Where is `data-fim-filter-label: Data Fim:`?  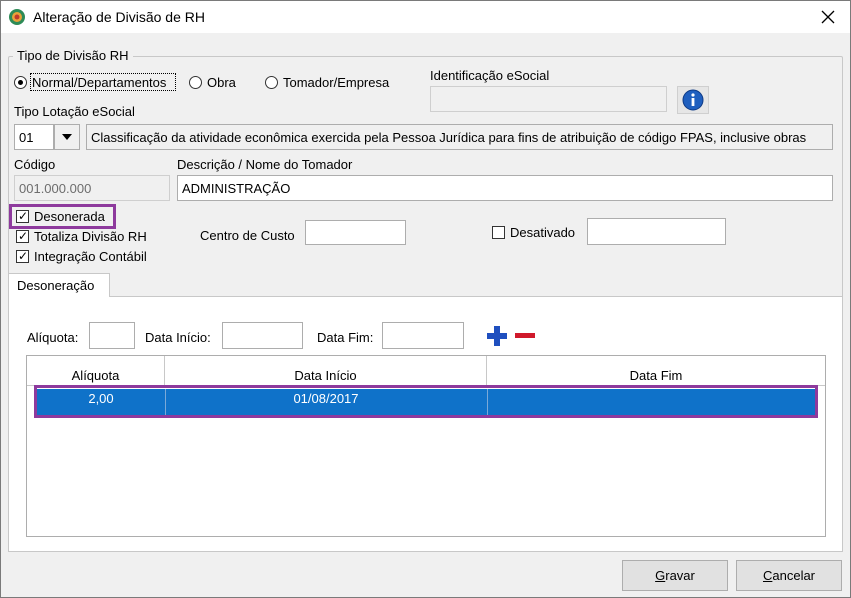 data-fim-filter-label: Data Fim: is located at coordinates (345, 337).